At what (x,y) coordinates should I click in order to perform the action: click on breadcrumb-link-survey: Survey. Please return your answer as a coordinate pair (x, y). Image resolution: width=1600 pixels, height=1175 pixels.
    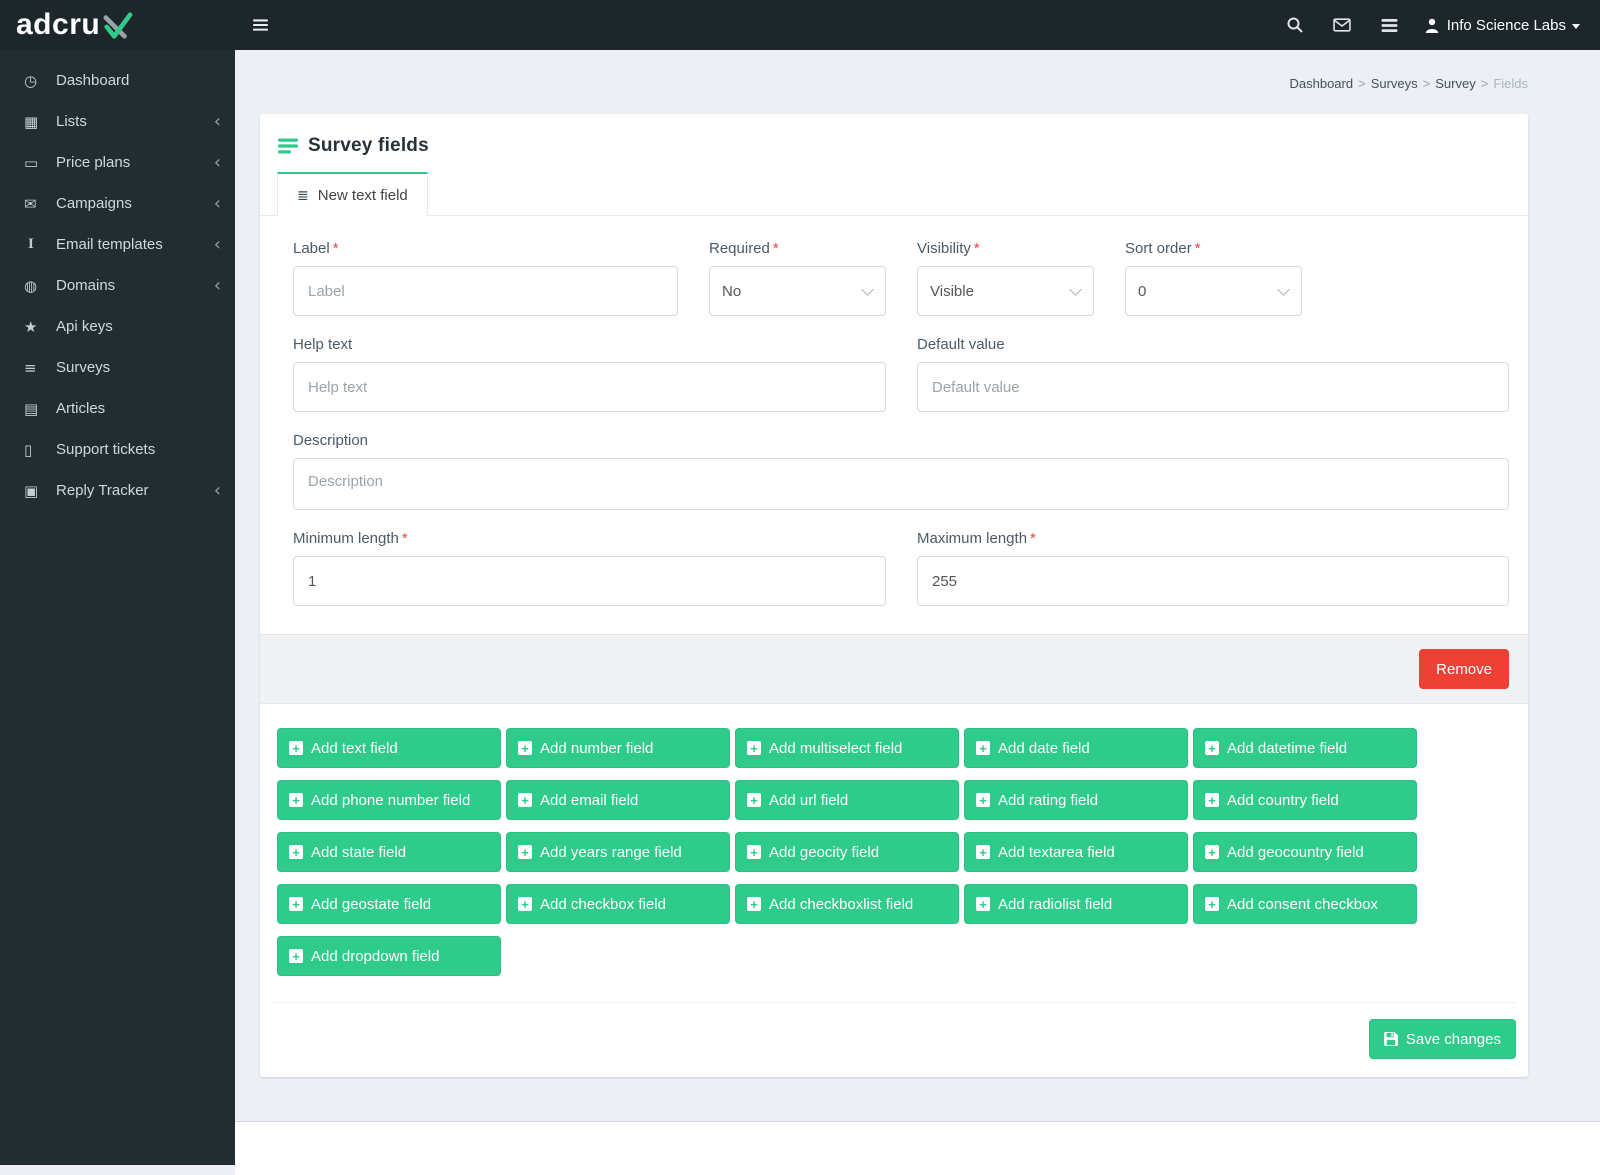
    Looking at the image, I should click on (1455, 83).